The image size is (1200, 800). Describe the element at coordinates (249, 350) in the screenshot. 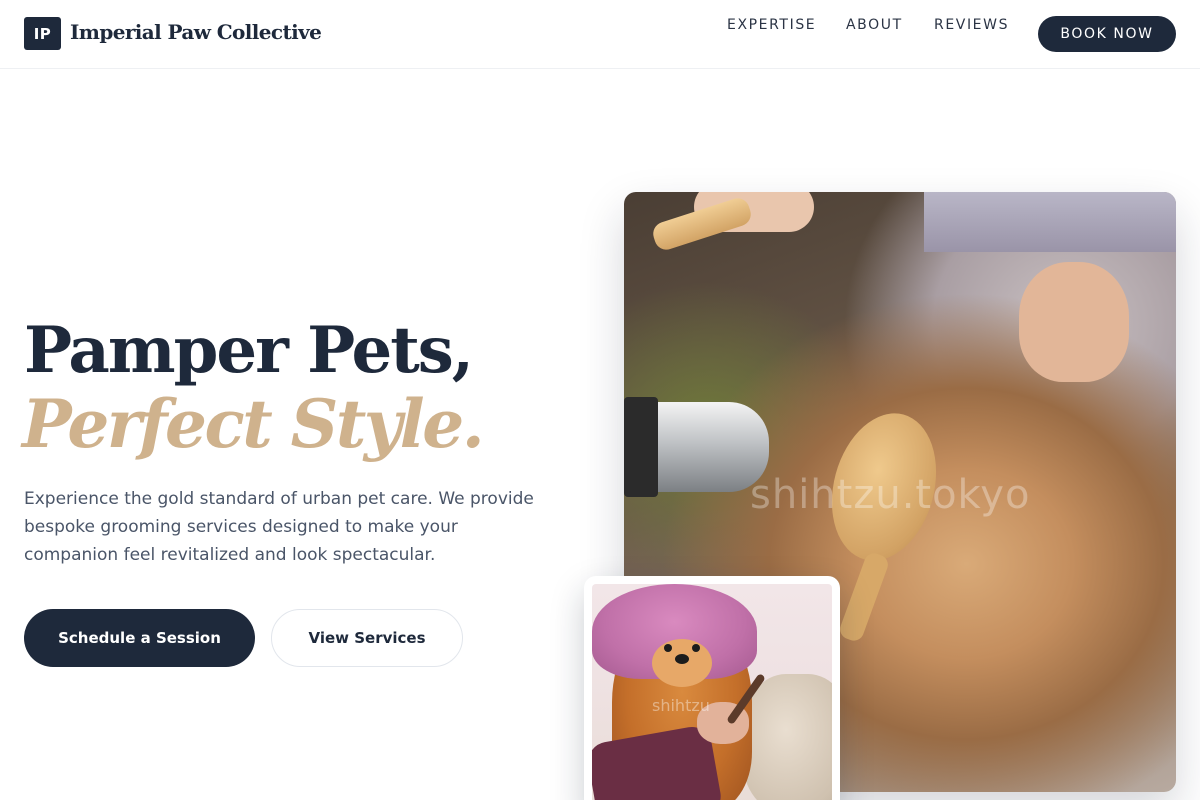

I see `hero-headline-line1: Pamper Pets,` at that location.